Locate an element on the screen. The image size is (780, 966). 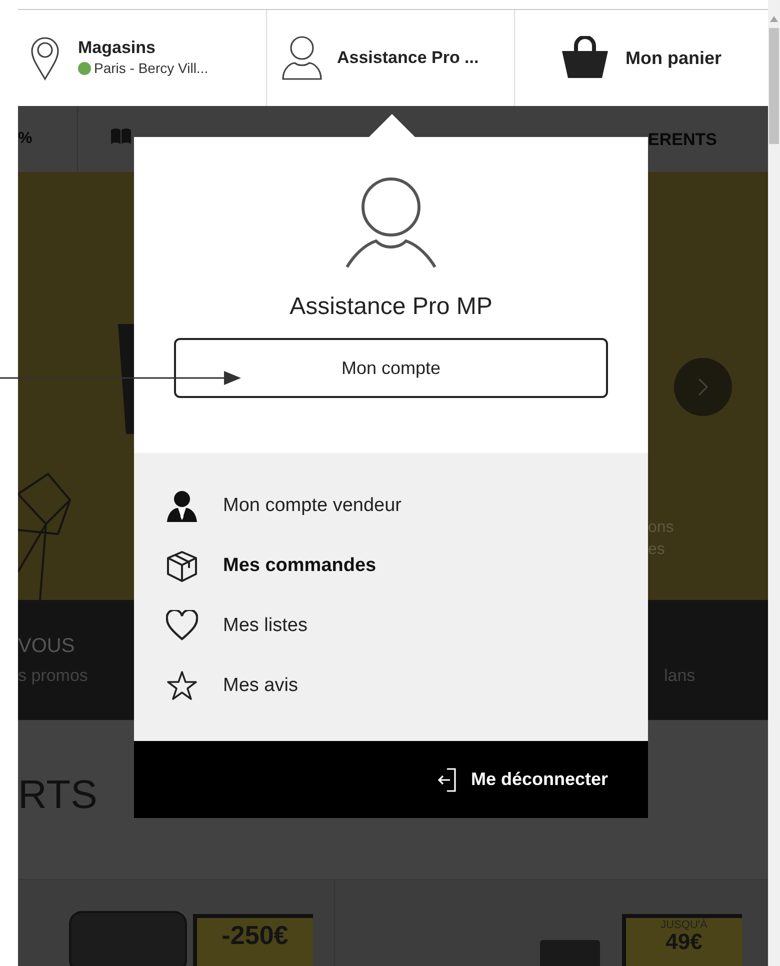
heart-icon is located at coordinates (182, 626).